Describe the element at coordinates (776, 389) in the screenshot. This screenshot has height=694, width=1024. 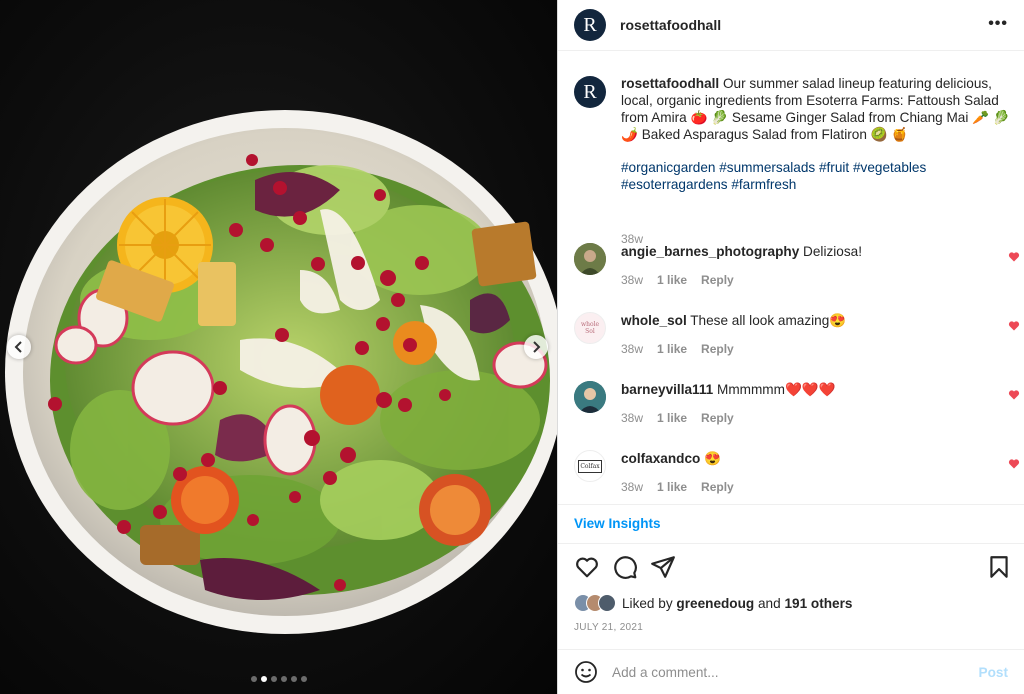
I see `comment-text: Mmmmmm❤️❤️❤️` at that location.